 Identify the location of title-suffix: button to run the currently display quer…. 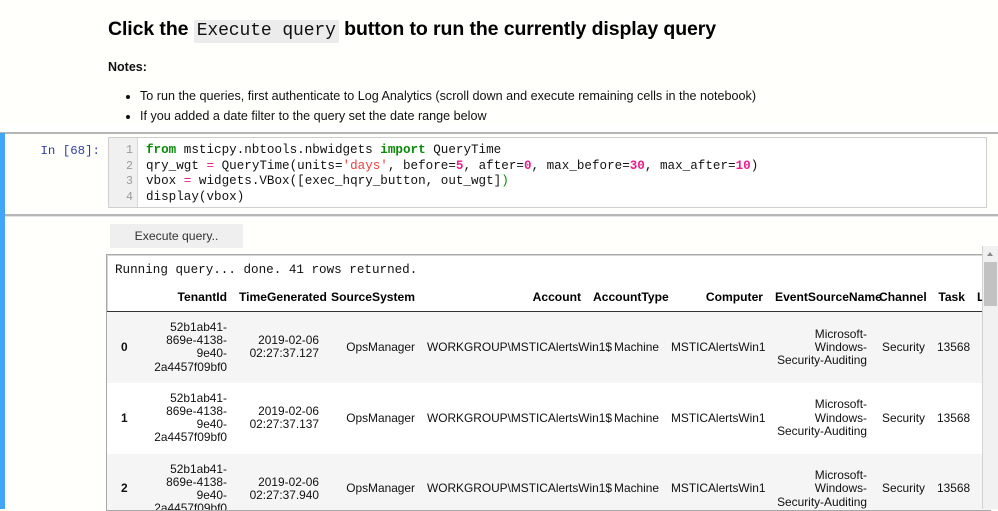
(527, 29).